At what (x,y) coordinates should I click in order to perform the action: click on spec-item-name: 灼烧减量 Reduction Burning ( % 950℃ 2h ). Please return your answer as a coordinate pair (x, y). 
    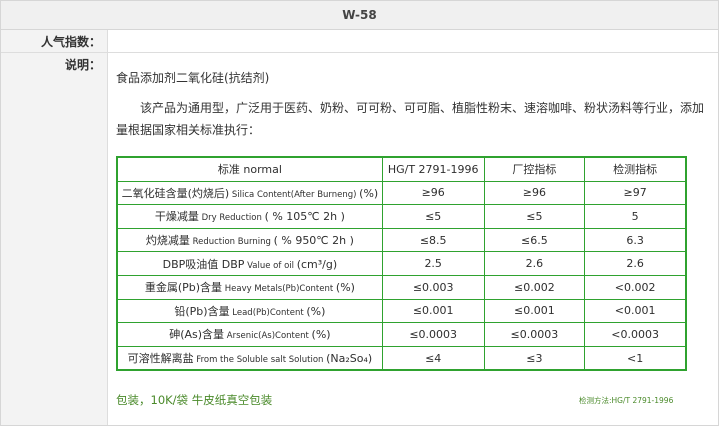
    Looking at the image, I should click on (249, 240).